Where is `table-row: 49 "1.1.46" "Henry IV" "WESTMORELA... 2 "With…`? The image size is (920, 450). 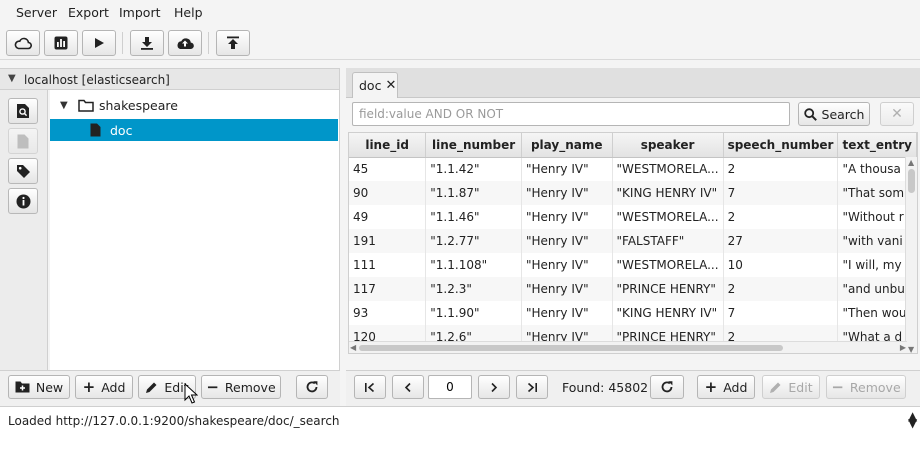
table-row: 49 "1.1.46" "Henry IV" "WESTMORELA... 2 "With… is located at coordinates (633, 217).